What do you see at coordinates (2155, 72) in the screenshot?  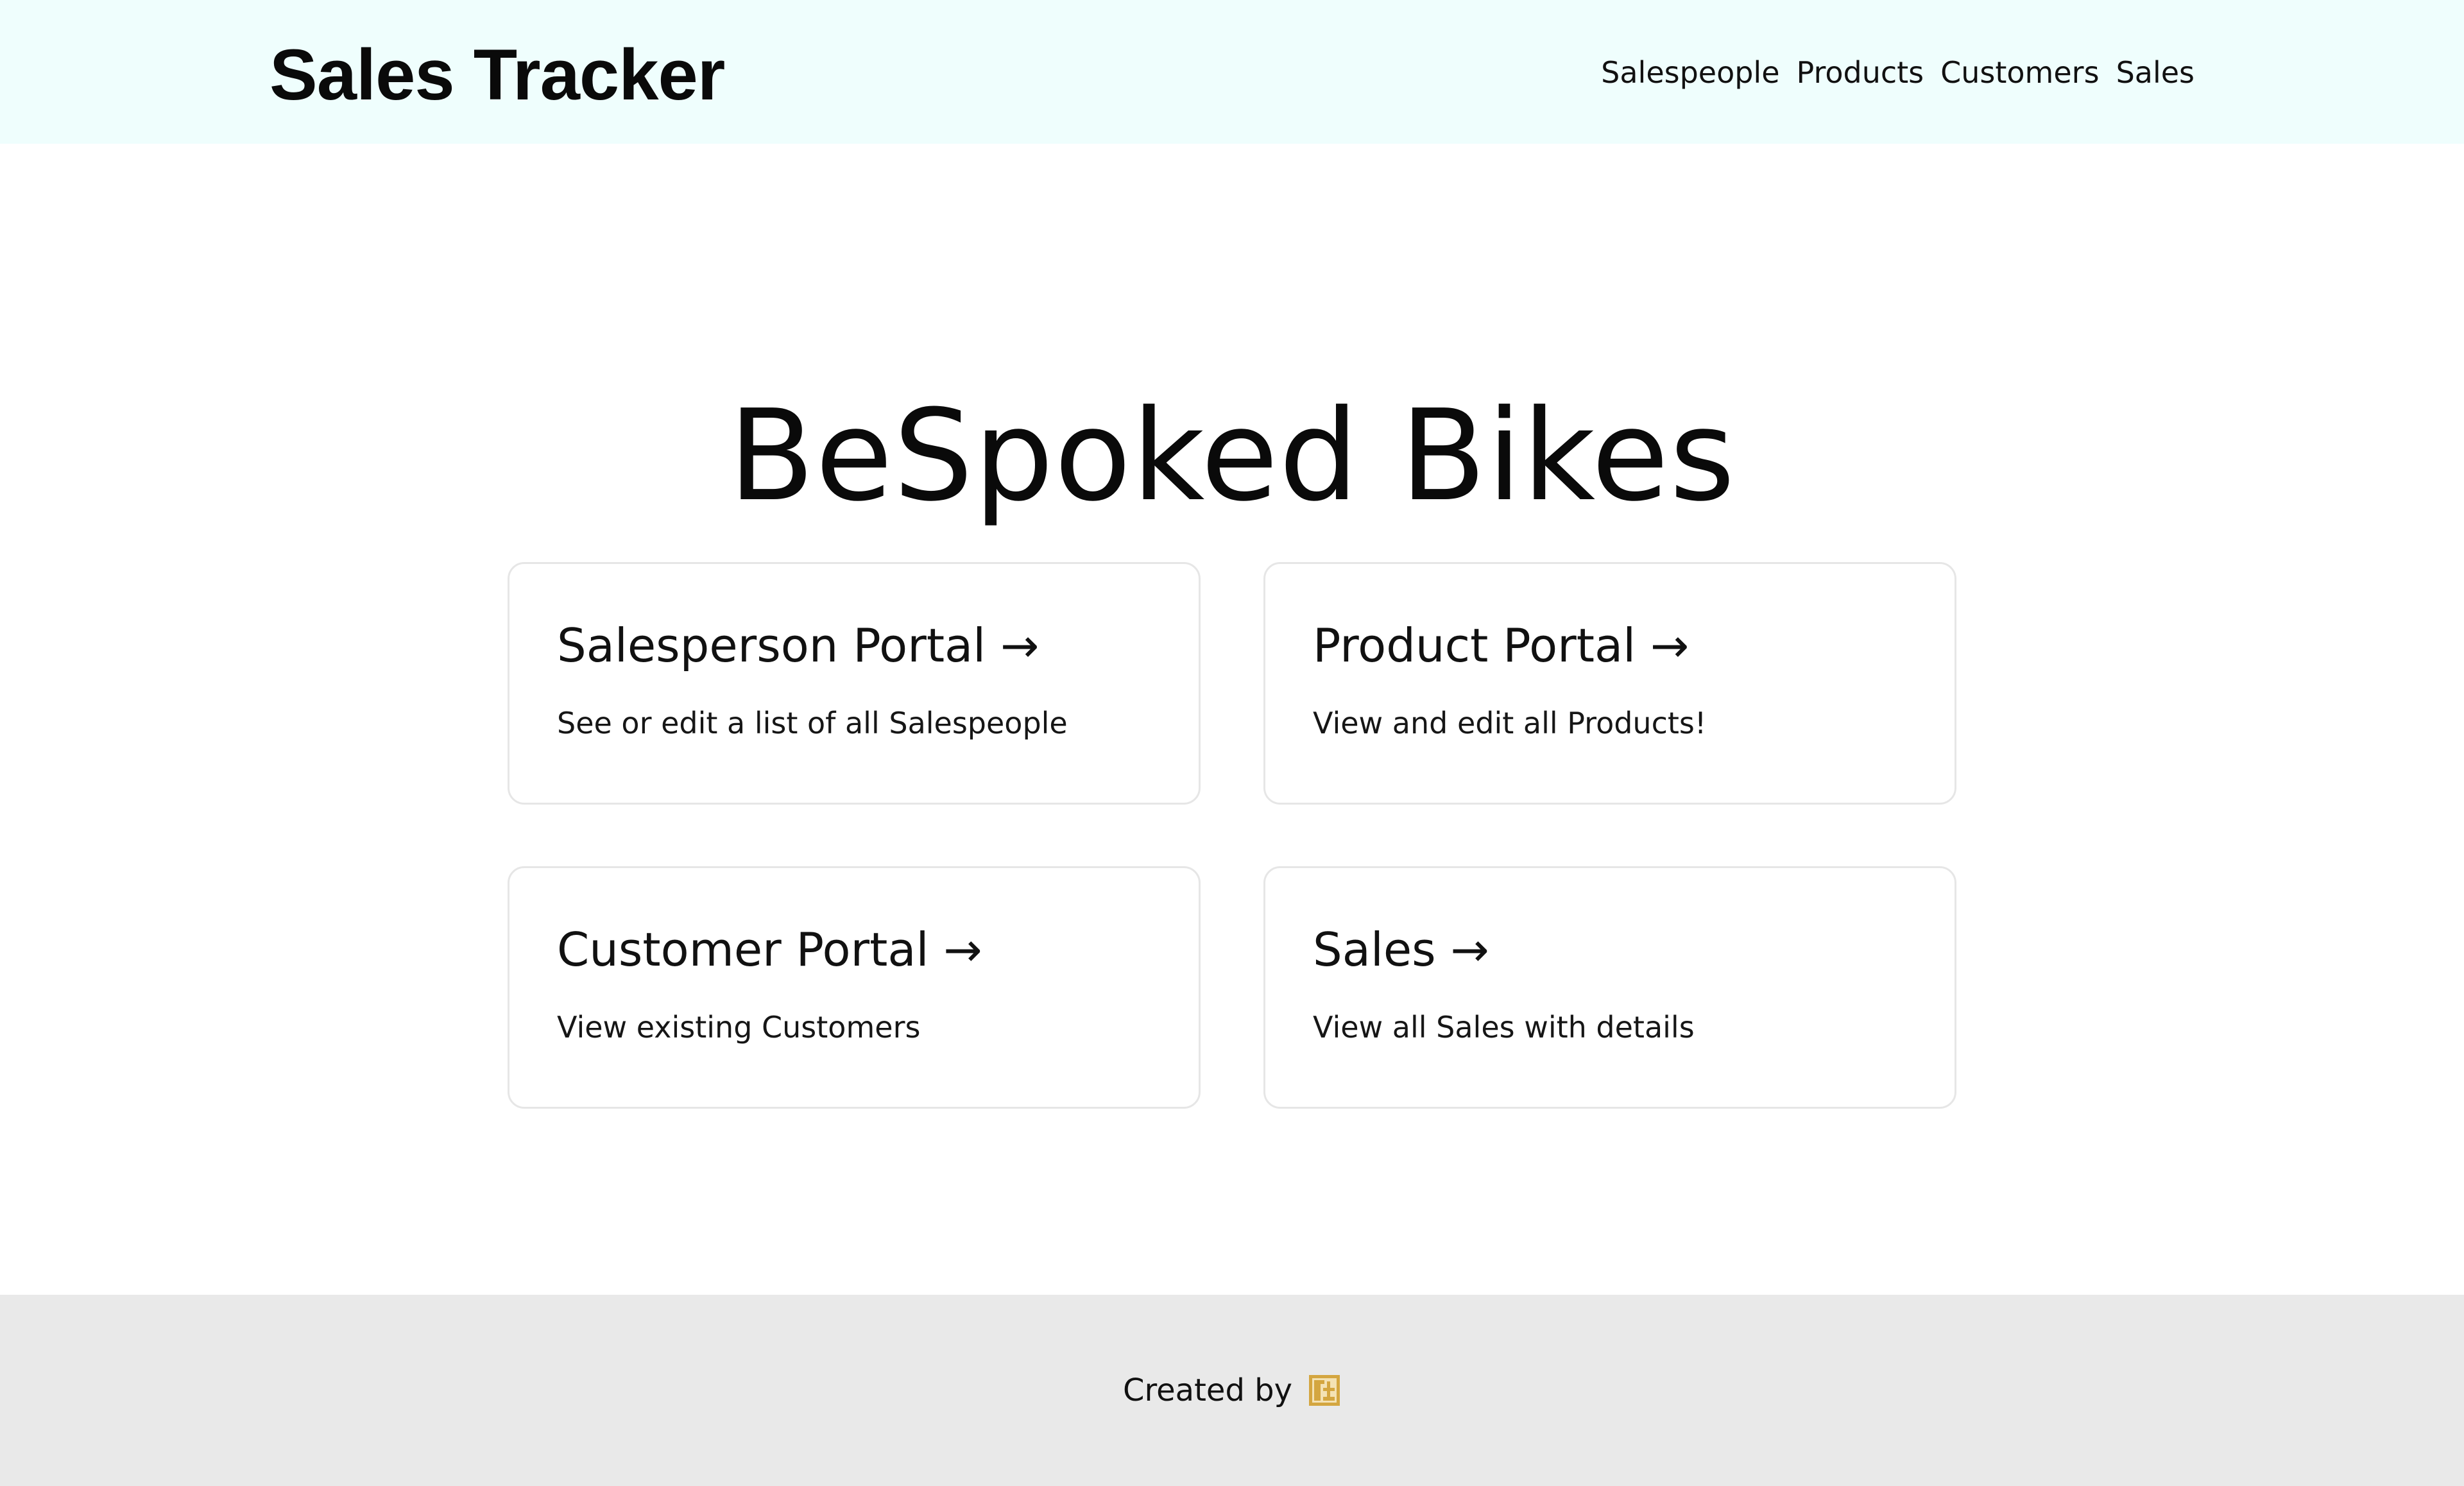 I see `nav-link-sales: Sales` at bounding box center [2155, 72].